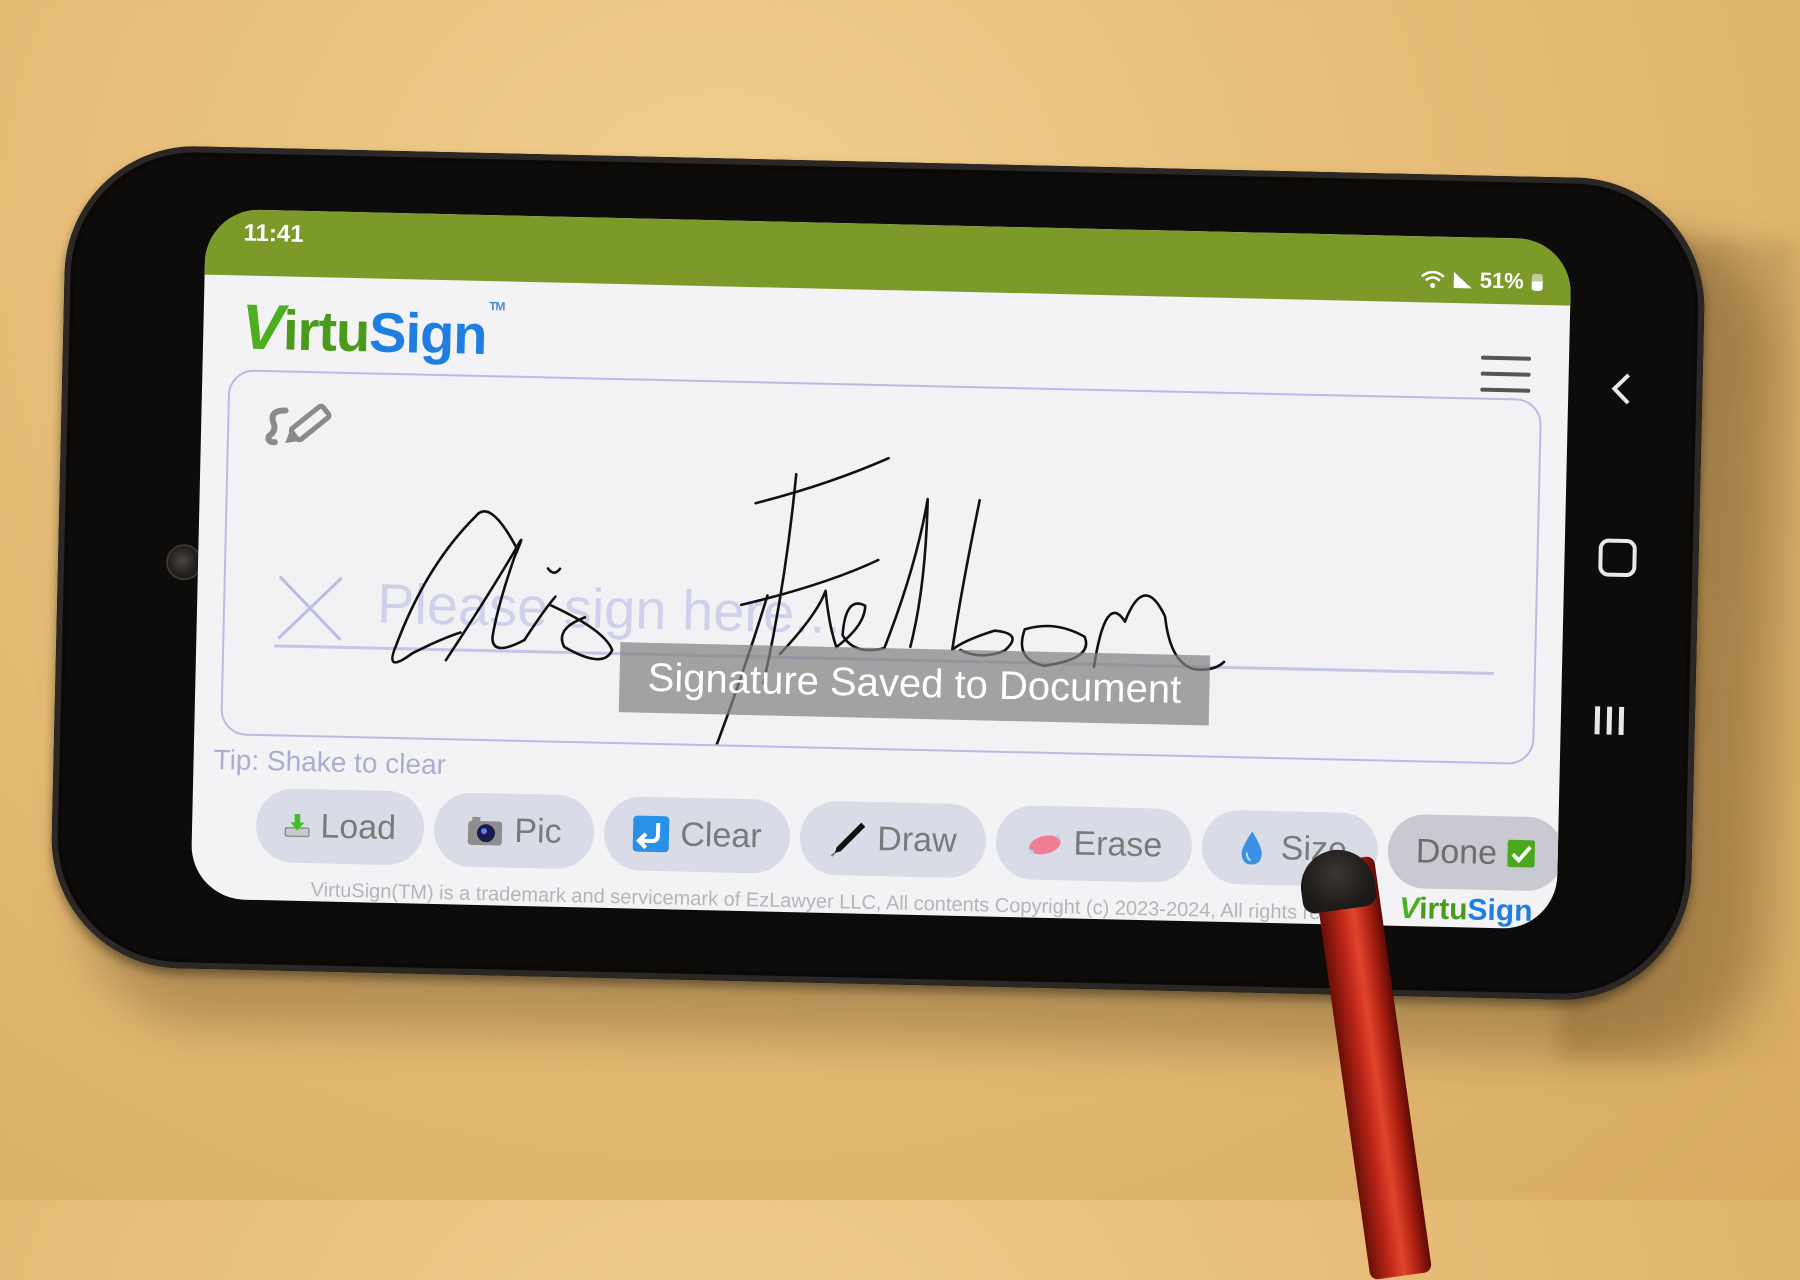 The height and width of the screenshot is (1280, 1800). Describe the element at coordinates (538, 831) in the screenshot. I see `pic-label: Pic` at that location.